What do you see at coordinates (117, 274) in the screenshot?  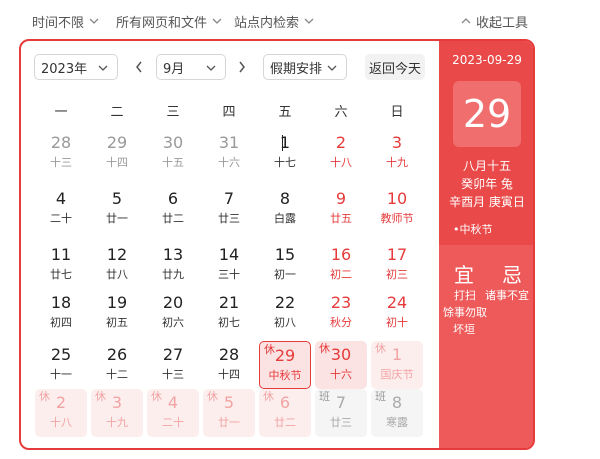 I see `lunar-label: 廿八` at bounding box center [117, 274].